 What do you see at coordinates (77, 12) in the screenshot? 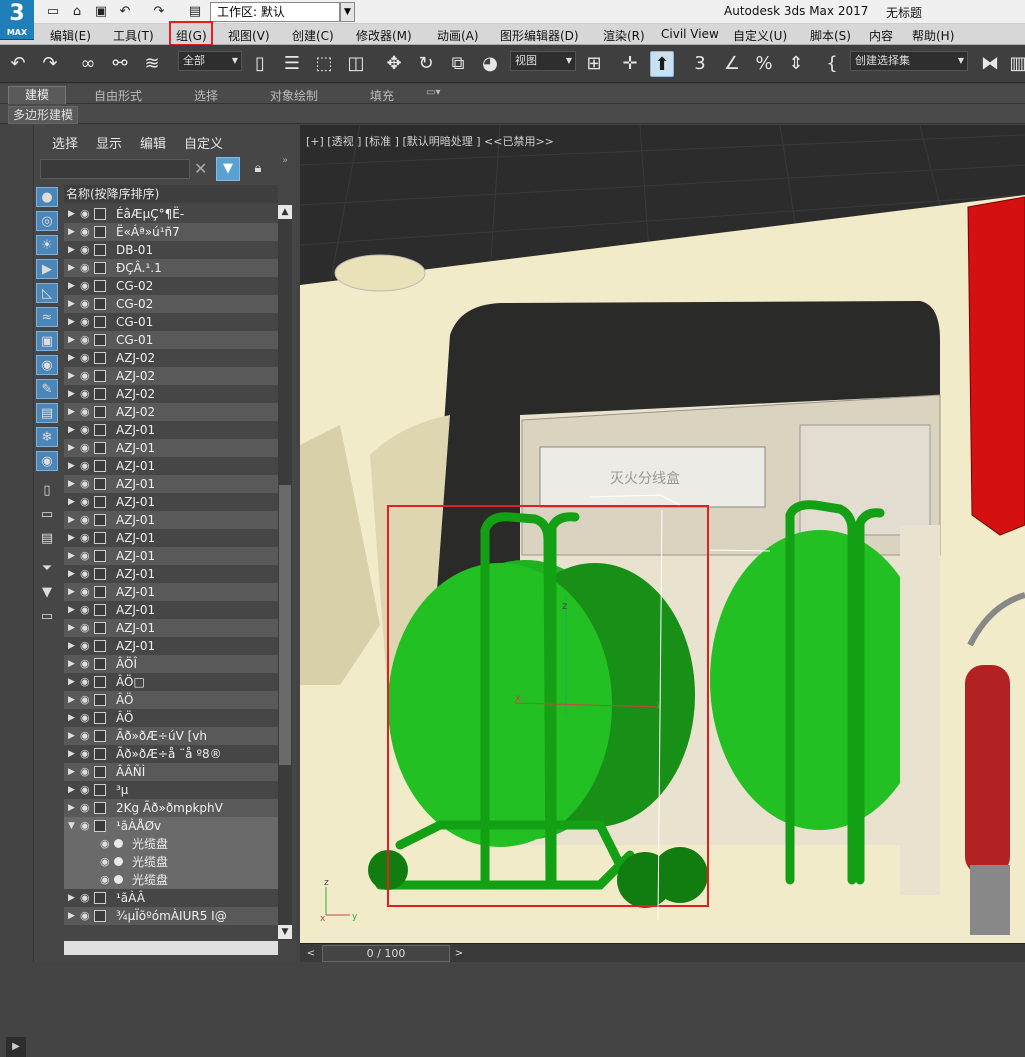
I see `open-file-icon: ⌂` at bounding box center [77, 12].